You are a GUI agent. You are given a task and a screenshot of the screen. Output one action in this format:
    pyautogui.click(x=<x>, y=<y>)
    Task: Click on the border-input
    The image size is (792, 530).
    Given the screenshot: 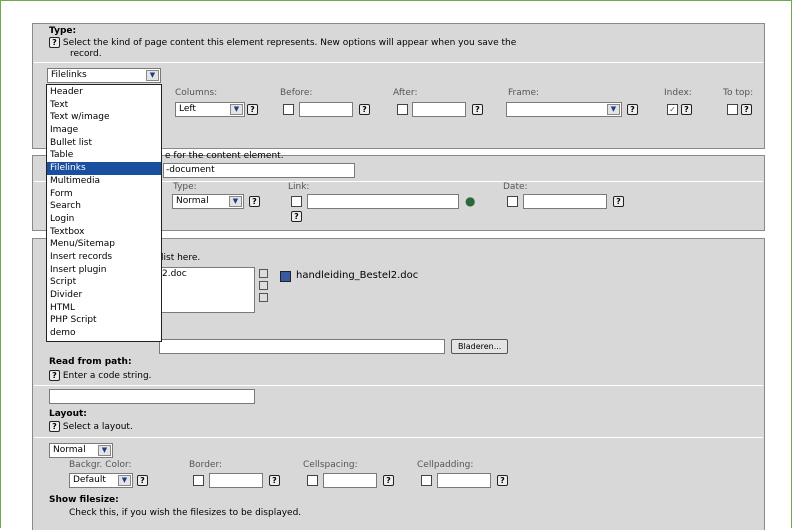 What is the action you would take?
    pyautogui.click(x=236, y=480)
    